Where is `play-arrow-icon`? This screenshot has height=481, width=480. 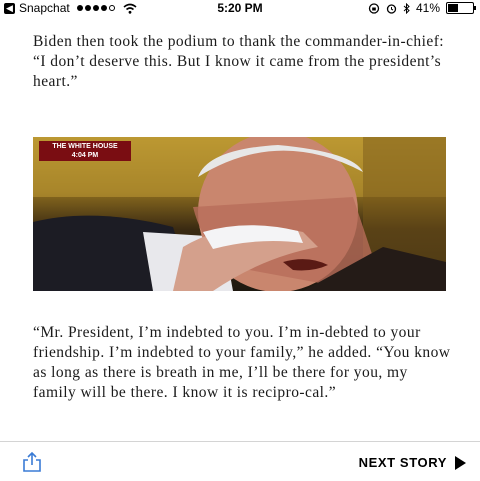
play-arrow-icon is located at coordinates (460, 462).